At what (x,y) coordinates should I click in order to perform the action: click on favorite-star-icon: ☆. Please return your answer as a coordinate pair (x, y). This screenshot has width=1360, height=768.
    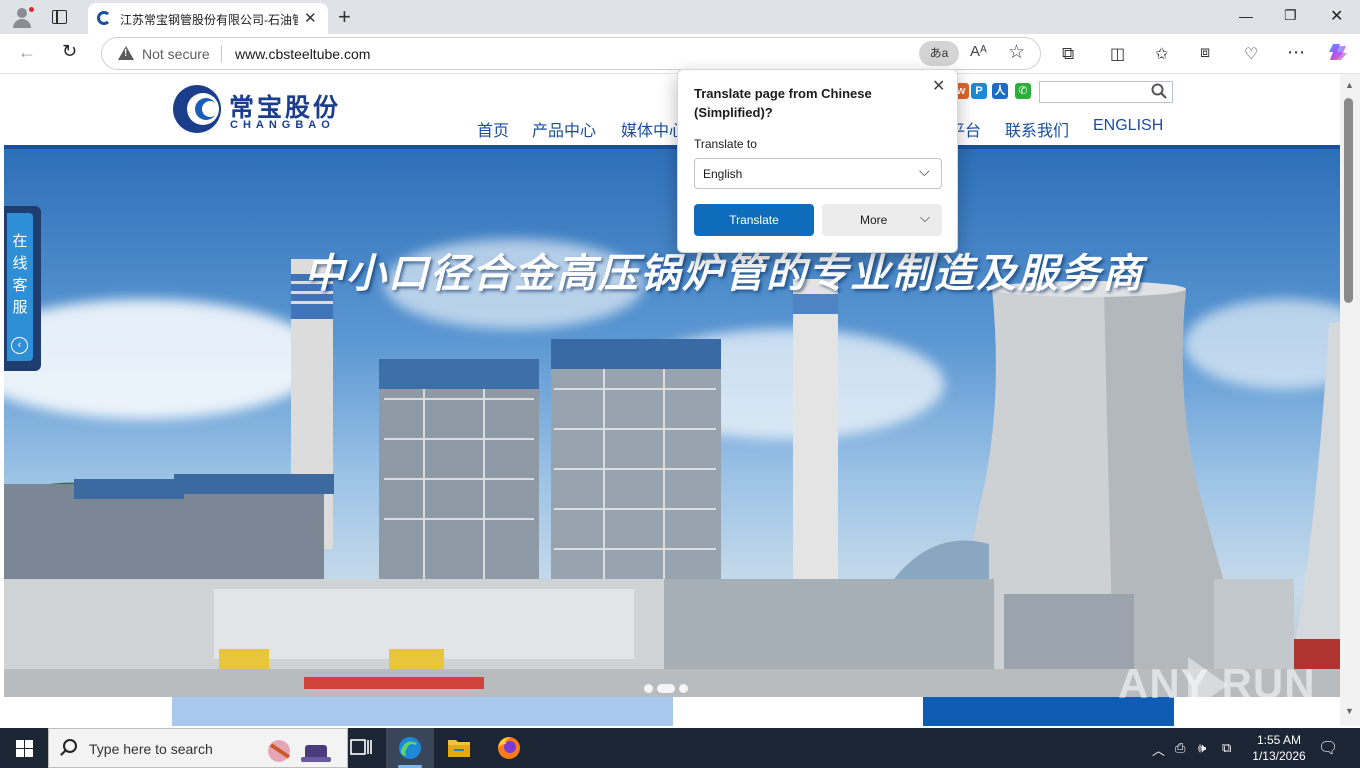
    Looking at the image, I should click on (1016, 52).